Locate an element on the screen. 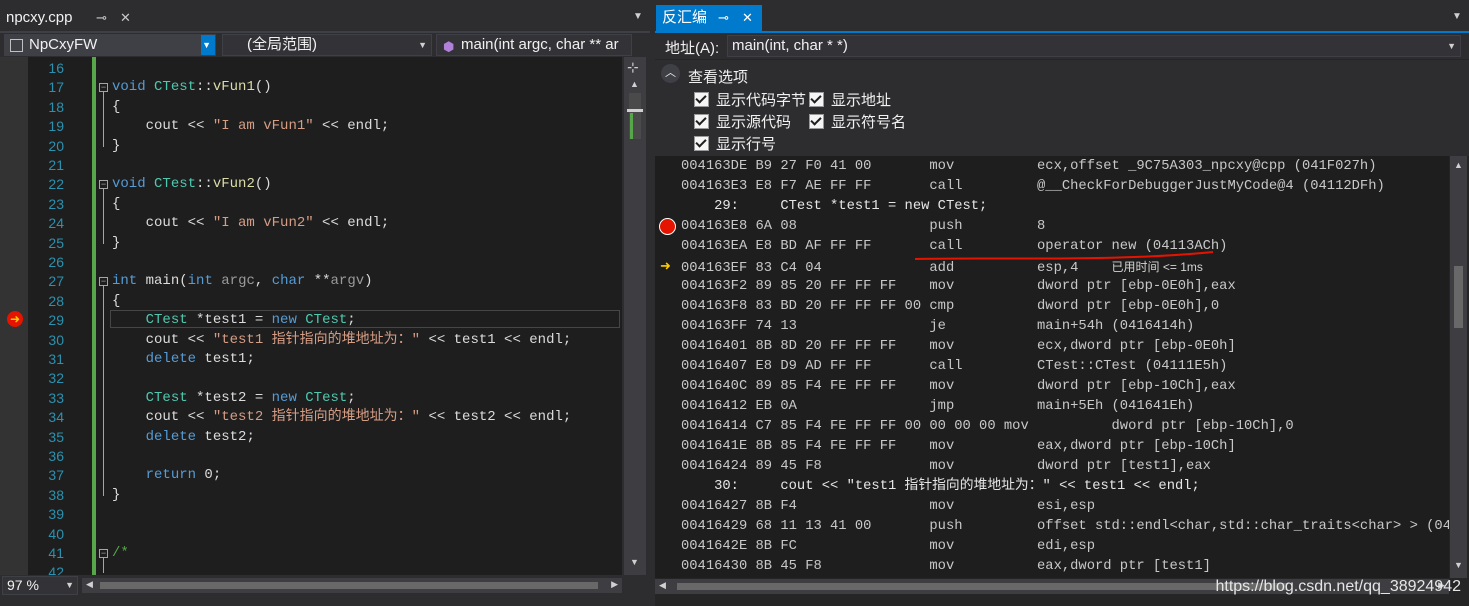  checkbox-label: 显示源代码 is located at coordinates (754, 122).